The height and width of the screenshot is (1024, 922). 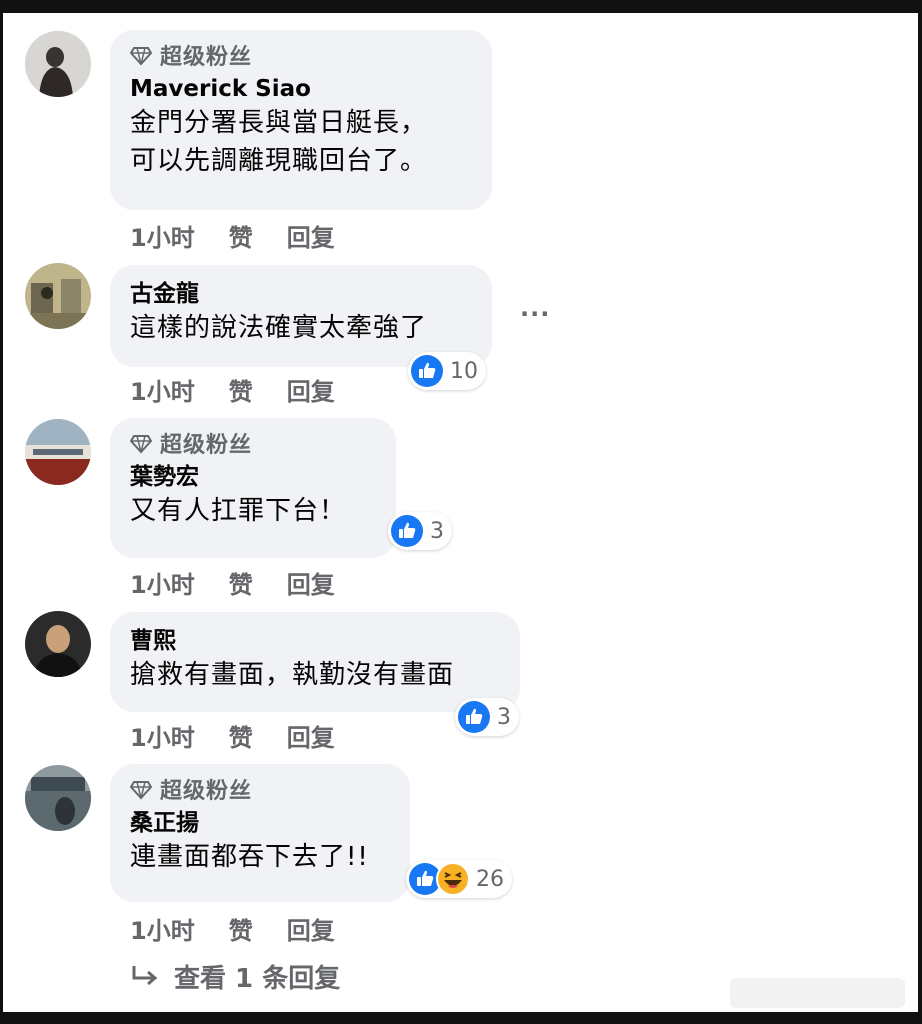 I want to click on watermark, so click(x=817, y=993).